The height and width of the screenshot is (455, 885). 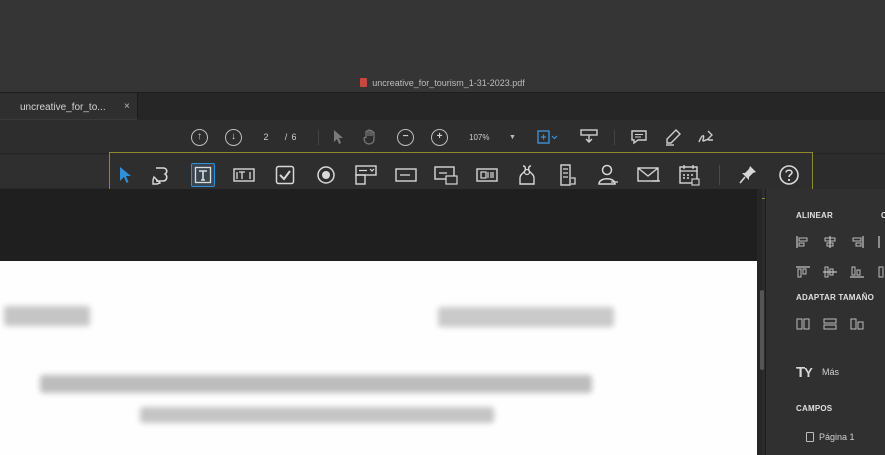 What do you see at coordinates (442, 106) in the screenshot?
I see `tab-bar: uncreative_for_to... ×` at bounding box center [442, 106].